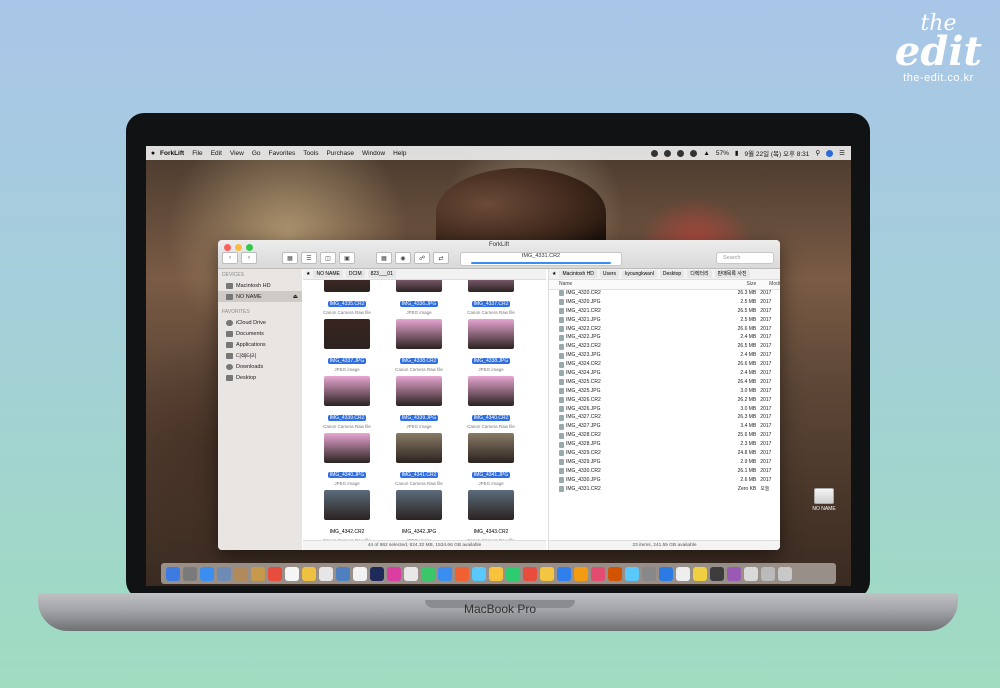 The height and width of the screenshot is (688, 1000). I want to click on file-icon-item: IMG_4340.CR2 Canon Camera Raw file, so click(491, 403).